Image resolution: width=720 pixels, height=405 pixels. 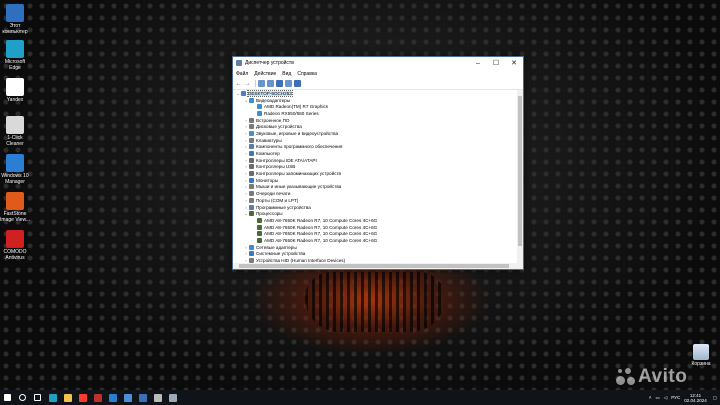 What do you see at coordinates (15, 169) in the screenshot?
I see `desktop-icon-win10-manager: Windows 10 Manager` at bounding box center [15, 169].